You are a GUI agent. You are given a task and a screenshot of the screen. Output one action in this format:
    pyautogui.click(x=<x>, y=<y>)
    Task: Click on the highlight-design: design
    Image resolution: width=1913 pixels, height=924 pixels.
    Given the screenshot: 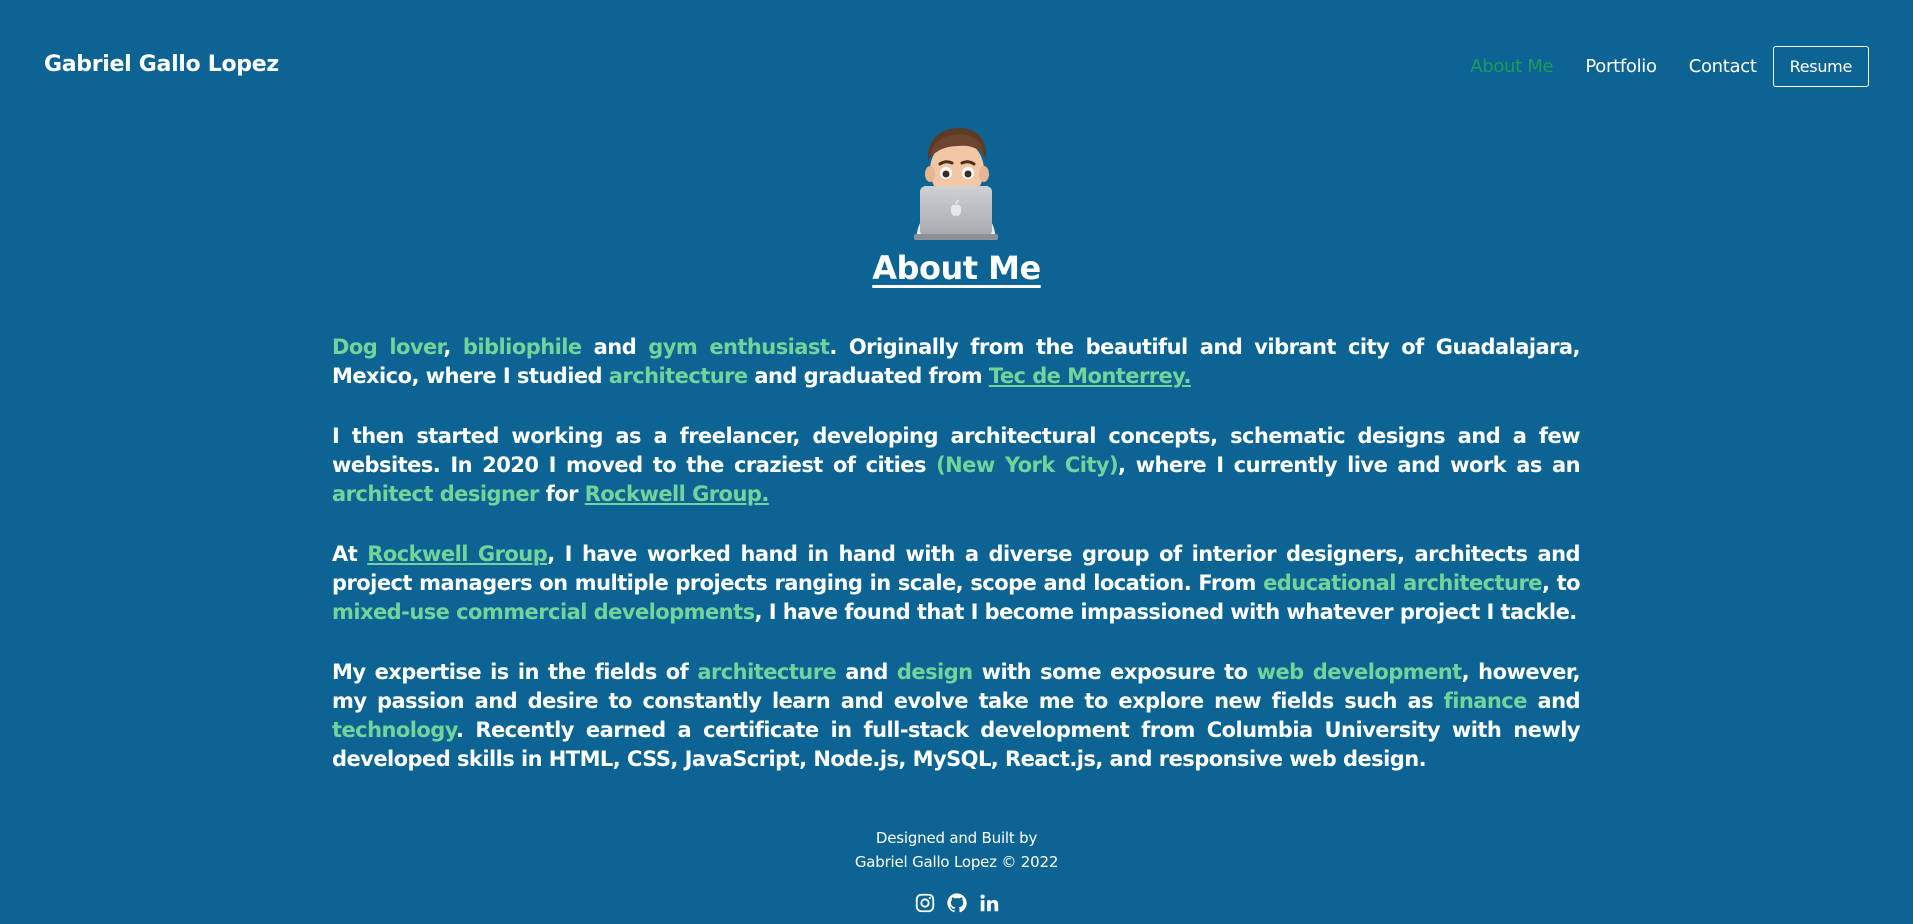 What is the action you would take?
    pyautogui.click(x=934, y=672)
    